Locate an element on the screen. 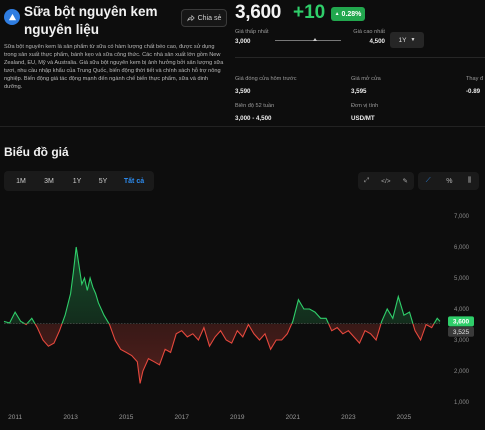 This screenshot has height=430, width=485. x-tick-label: 2011 is located at coordinates (15, 417).